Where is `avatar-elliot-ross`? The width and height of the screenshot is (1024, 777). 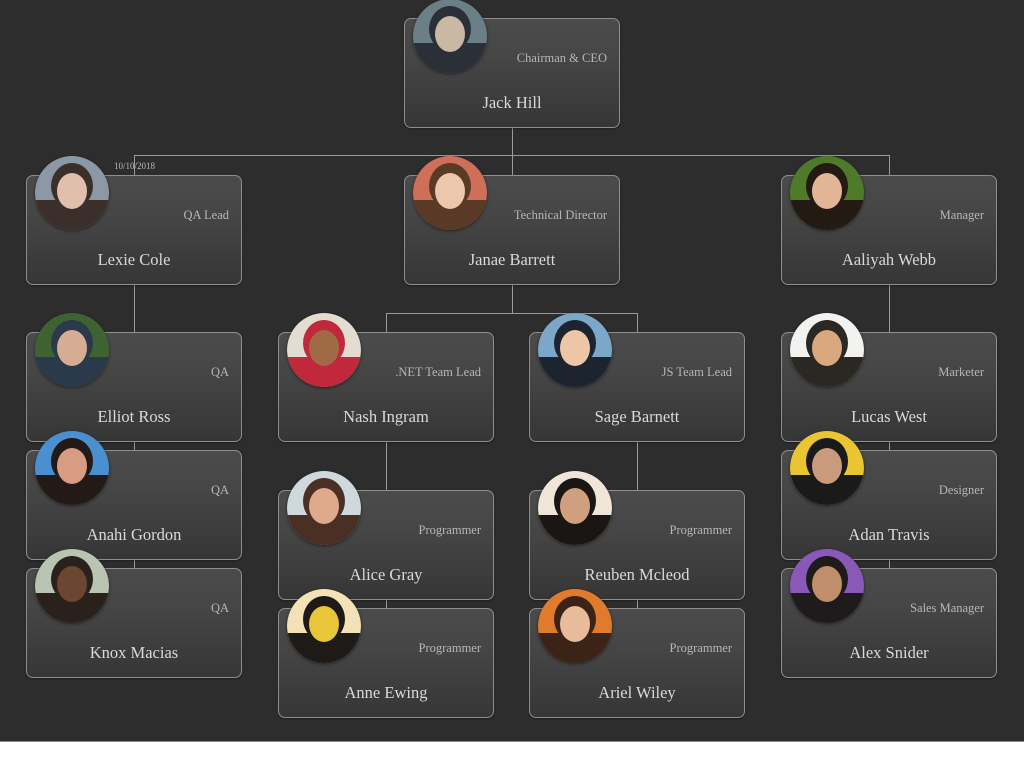
avatar-elliot-ross is located at coordinates (72, 350).